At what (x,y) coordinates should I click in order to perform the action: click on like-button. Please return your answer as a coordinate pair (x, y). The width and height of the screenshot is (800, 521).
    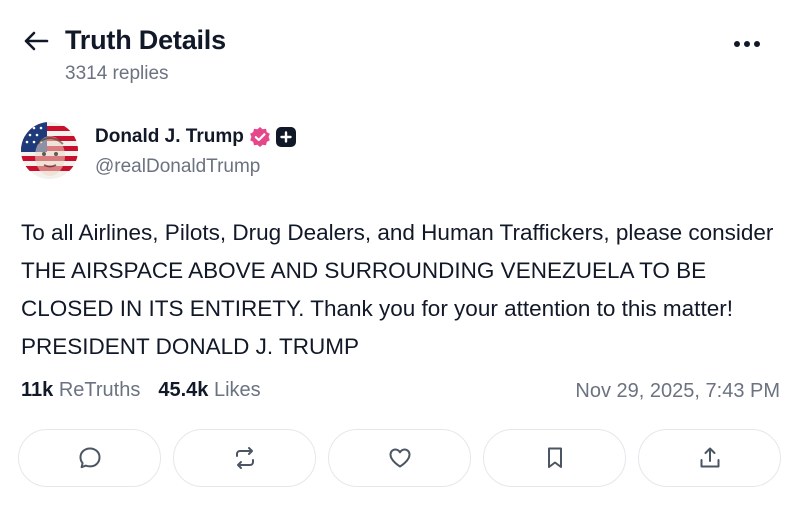
    Looking at the image, I should click on (399, 458).